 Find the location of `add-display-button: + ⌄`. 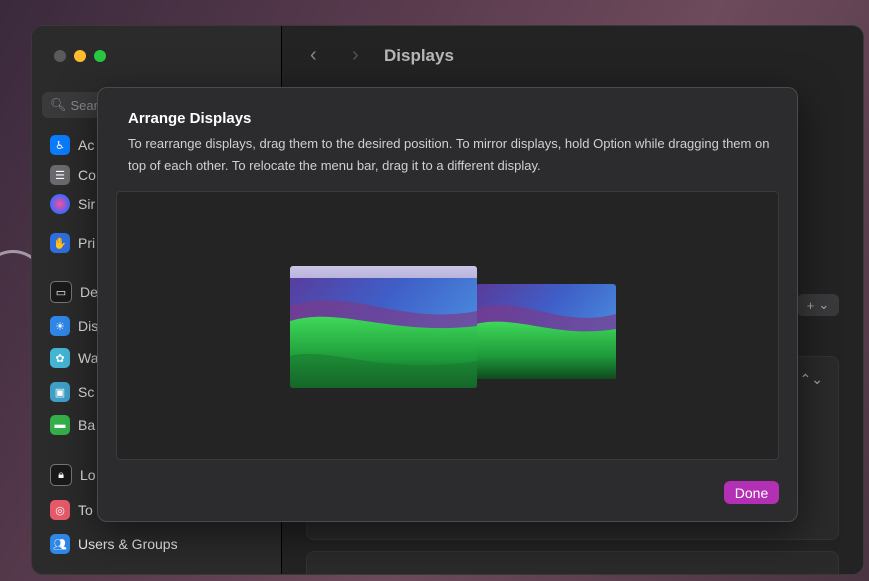

add-display-button: + ⌄ is located at coordinates (818, 305).